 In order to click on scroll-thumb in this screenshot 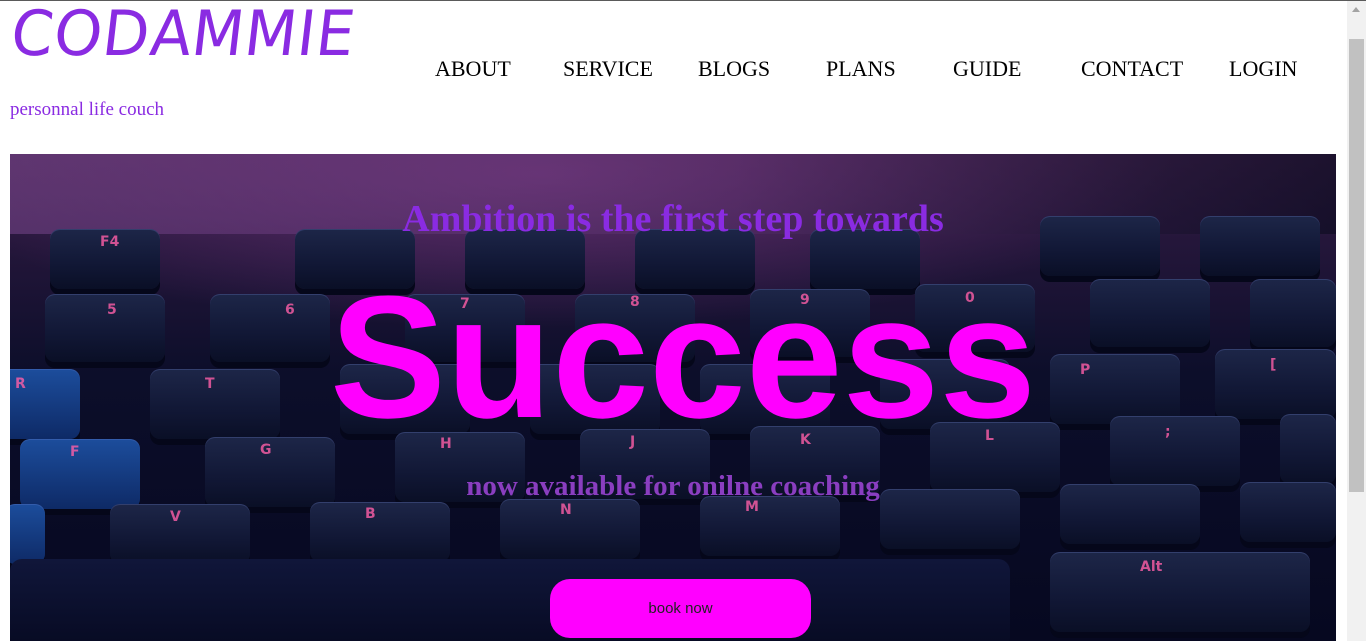, I will do `click(1356, 265)`.